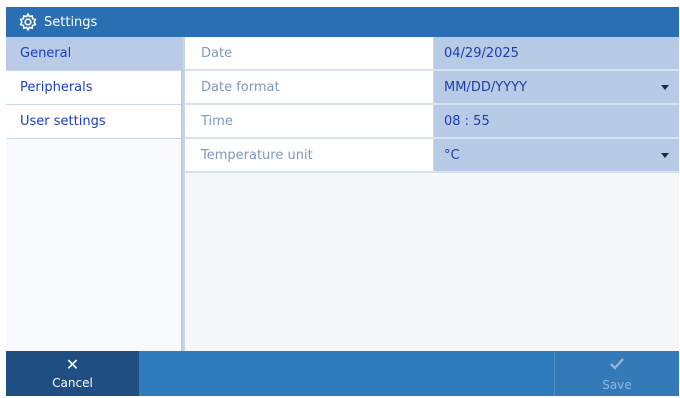 The height and width of the screenshot is (398, 680). What do you see at coordinates (93, 54) in the screenshot?
I see `sidebar-item-general: General` at bounding box center [93, 54].